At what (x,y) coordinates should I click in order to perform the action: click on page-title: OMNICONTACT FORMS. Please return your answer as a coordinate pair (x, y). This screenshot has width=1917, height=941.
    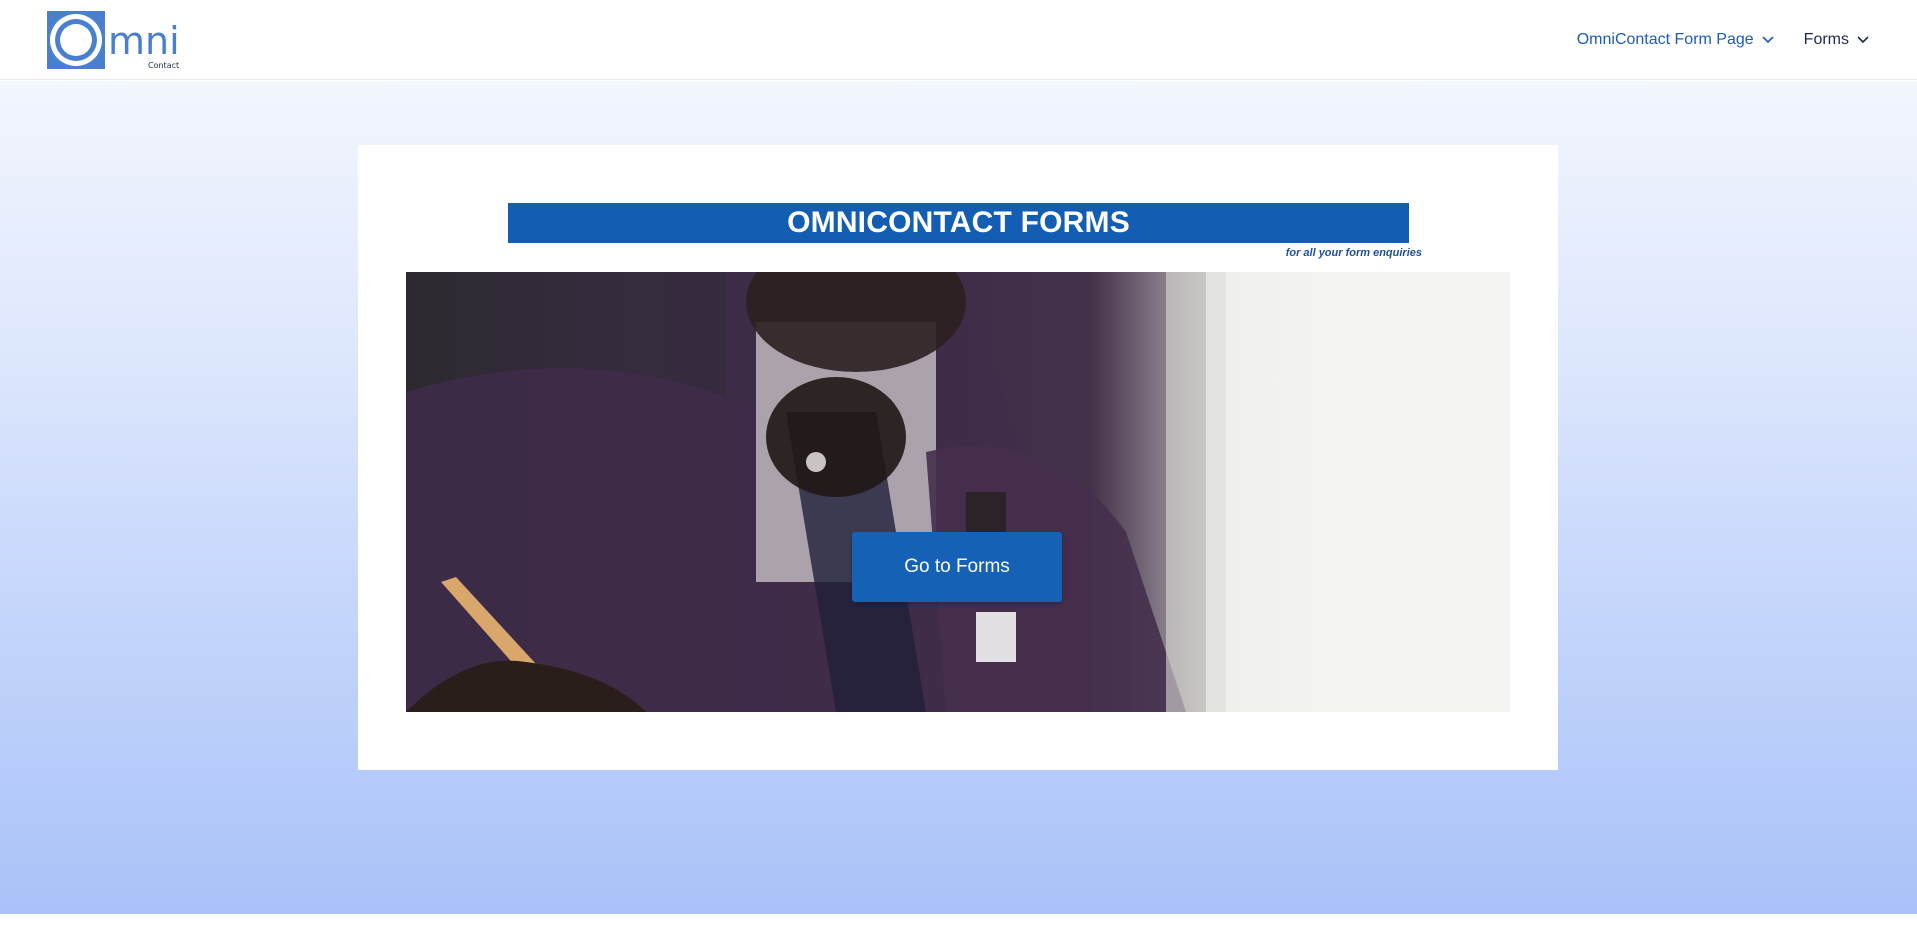
    Looking at the image, I should click on (958, 222).